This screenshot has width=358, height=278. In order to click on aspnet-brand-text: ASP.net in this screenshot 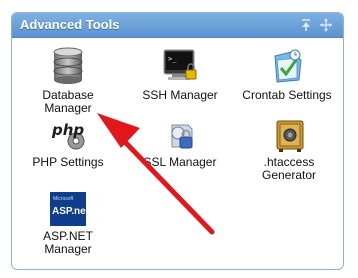, I will do `click(70, 211)`.